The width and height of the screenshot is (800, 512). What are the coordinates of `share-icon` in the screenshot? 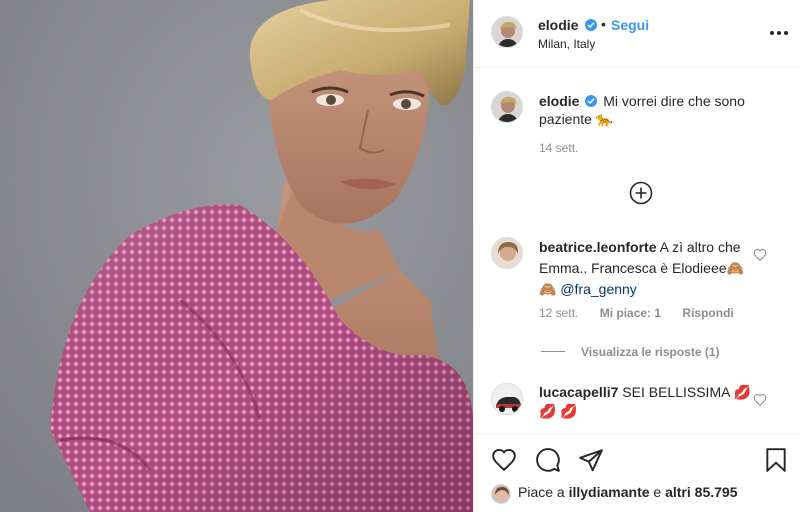 It's located at (591, 460).